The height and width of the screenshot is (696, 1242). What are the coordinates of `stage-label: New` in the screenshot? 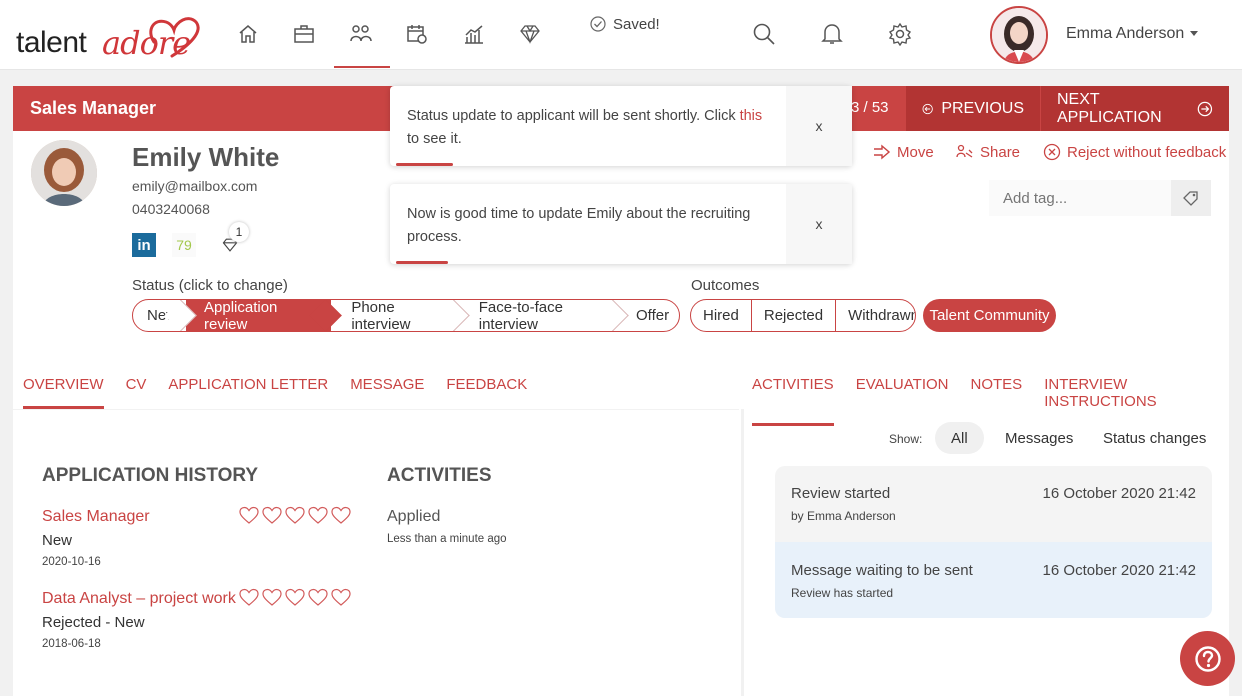 It's located at (162, 315).